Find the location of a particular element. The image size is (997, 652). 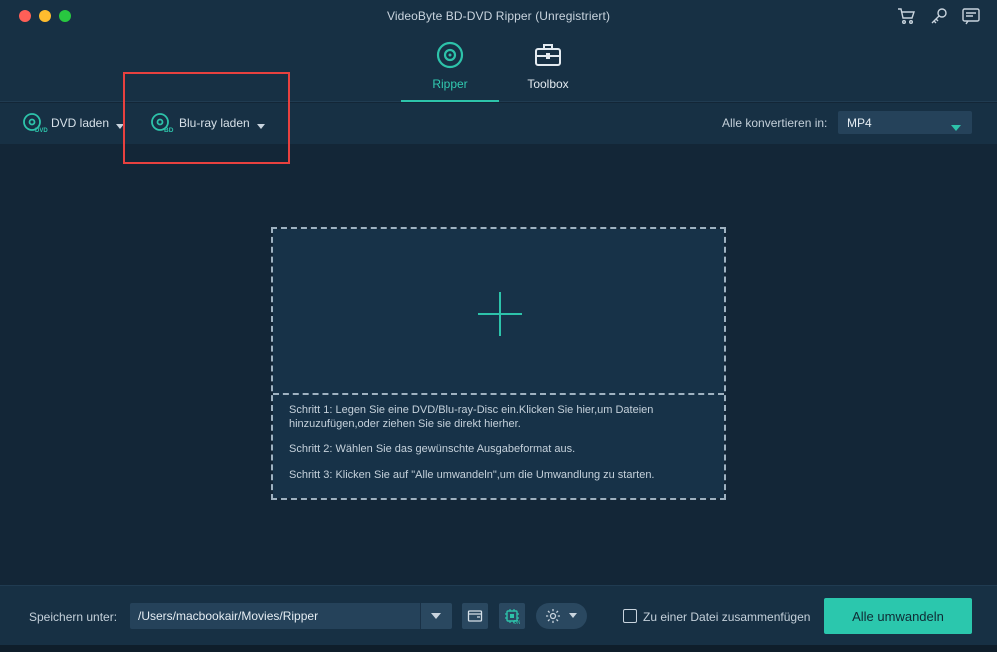

message-icon is located at coordinates (971, 16).